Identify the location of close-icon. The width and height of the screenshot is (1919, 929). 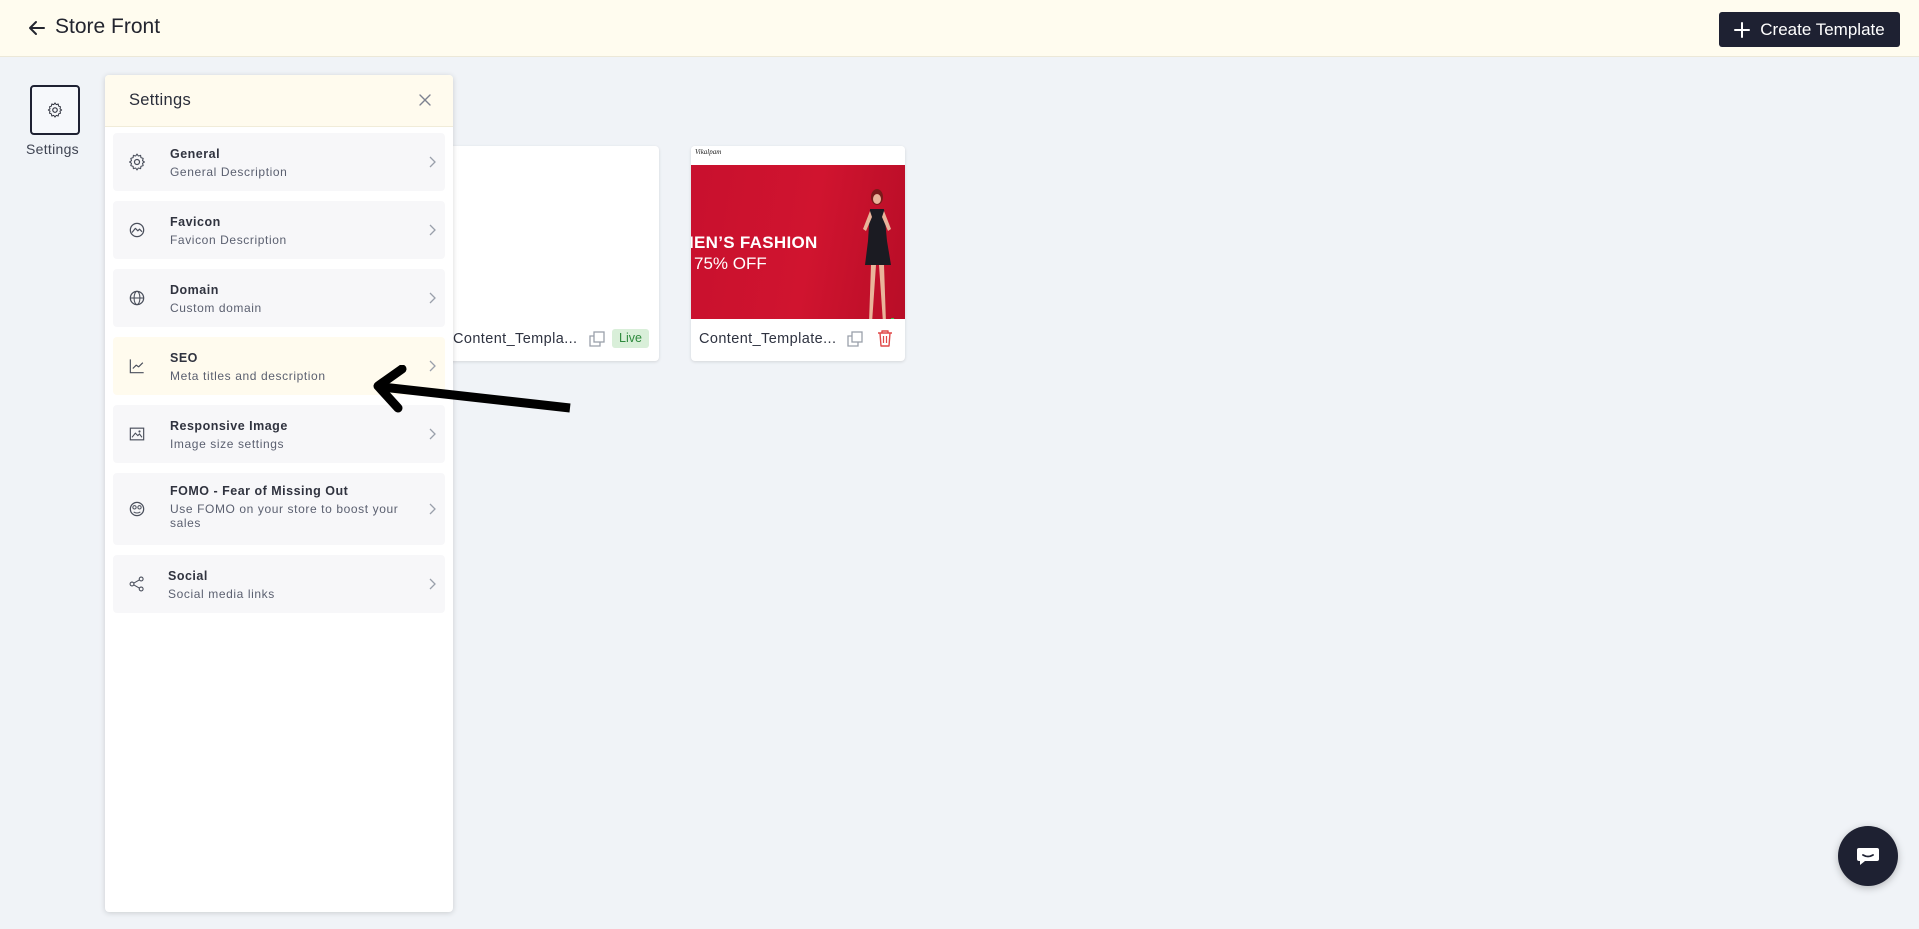
(425, 100).